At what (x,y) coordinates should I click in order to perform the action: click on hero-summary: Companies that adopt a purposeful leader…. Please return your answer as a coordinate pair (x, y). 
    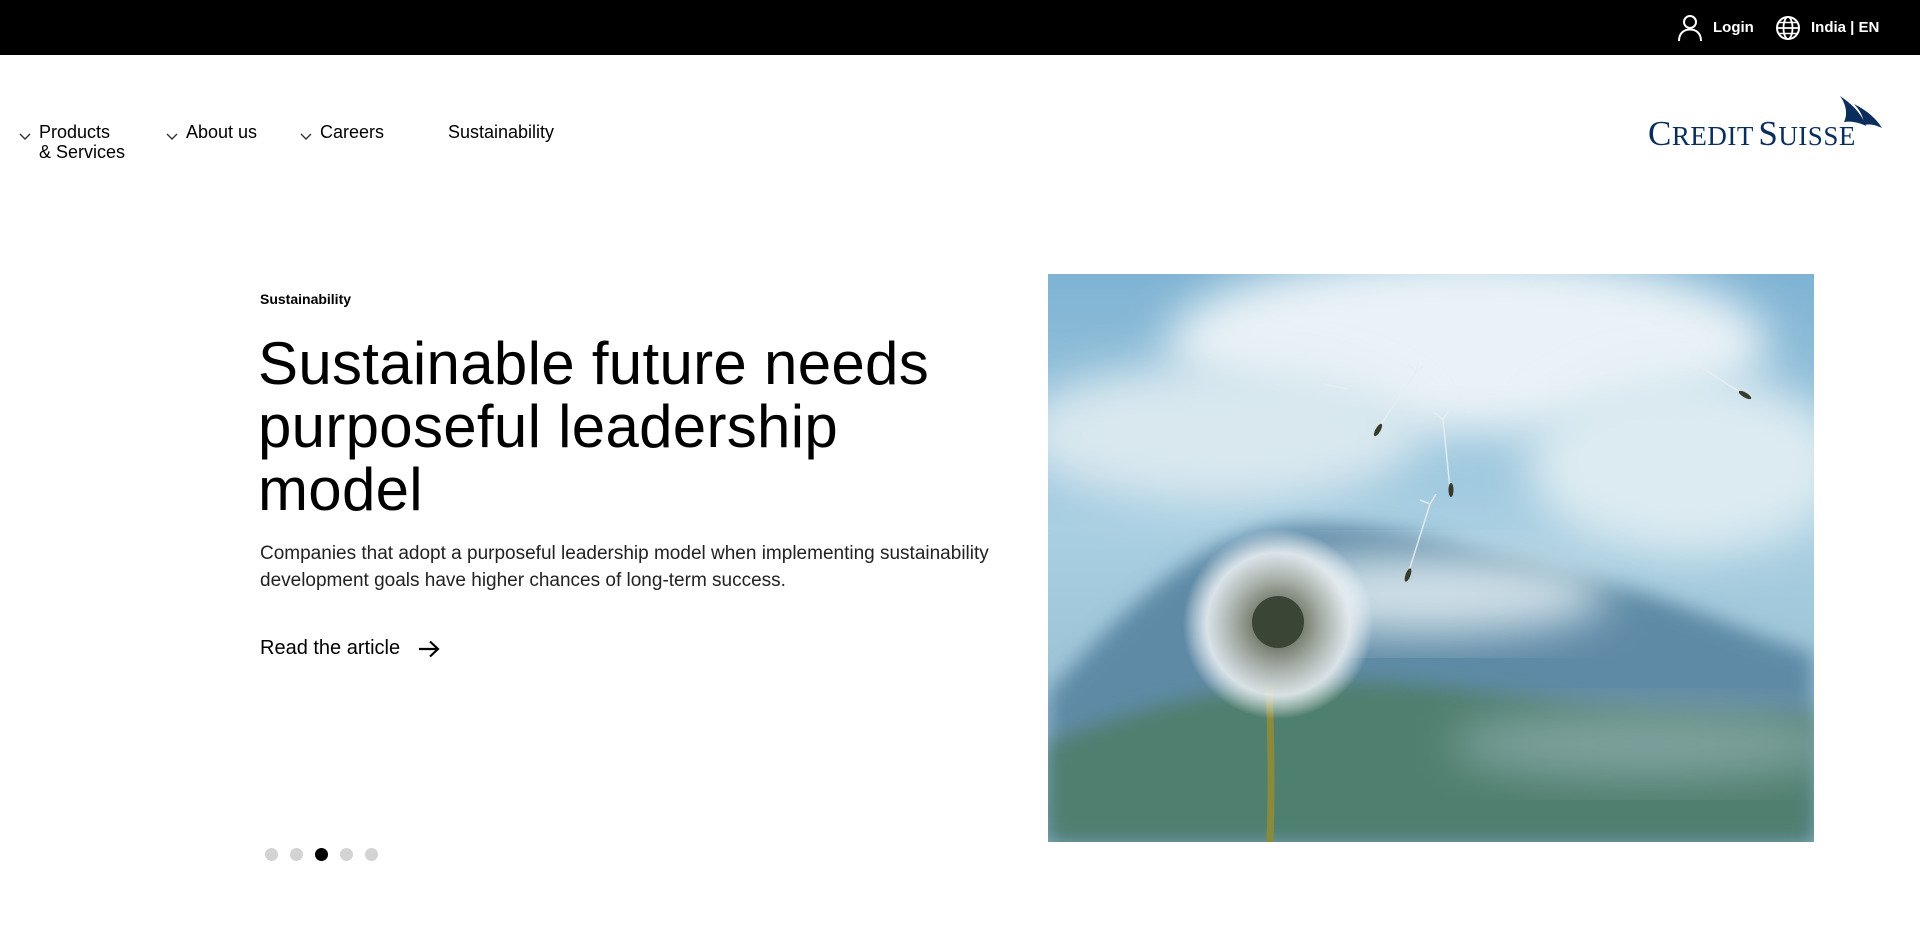
    Looking at the image, I should click on (624, 567).